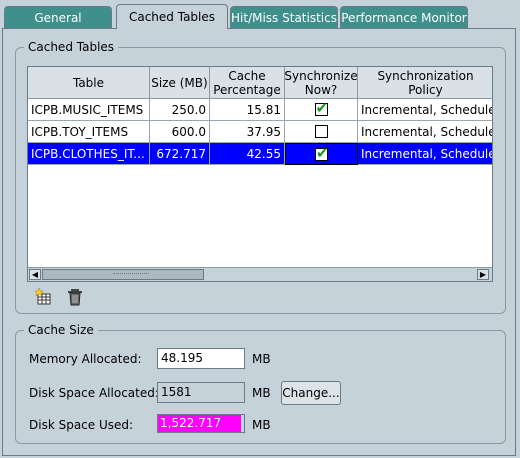 Image resolution: width=520 pixels, height=458 pixels. What do you see at coordinates (201, 392) in the screenshot?
I see `disk-space-allocated-field: 1581` at bounding box center [201, 392].